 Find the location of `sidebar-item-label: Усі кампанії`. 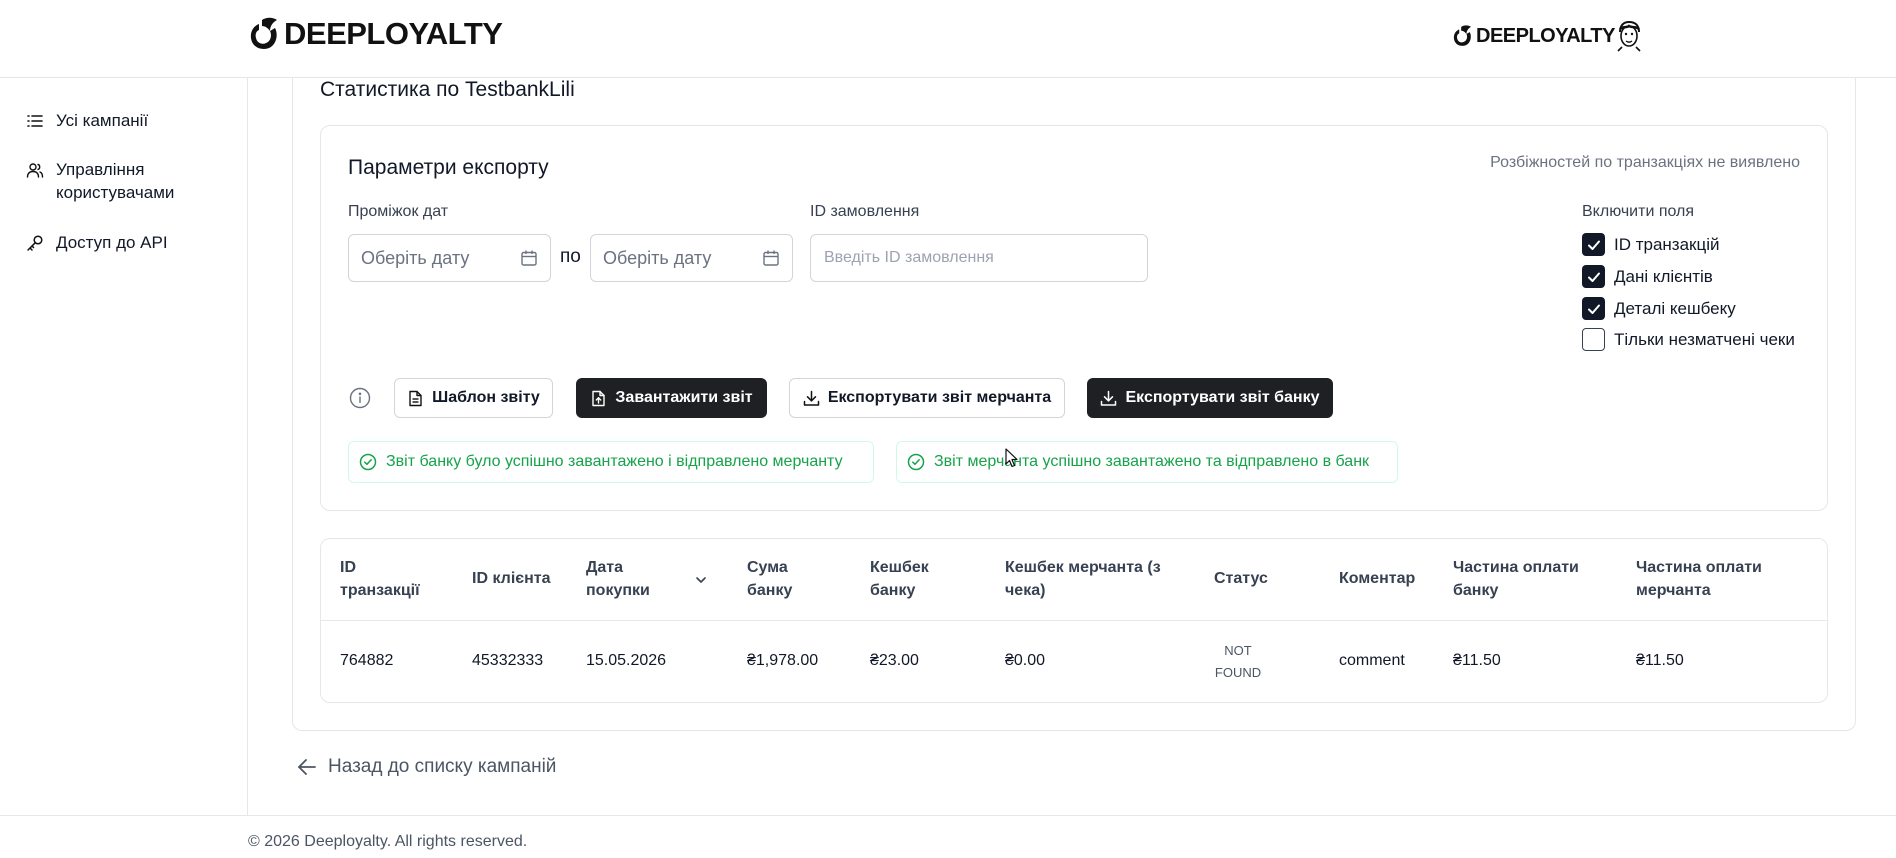

sidebar-item-label: Усі кампанії is located at coordinates (102, 120).